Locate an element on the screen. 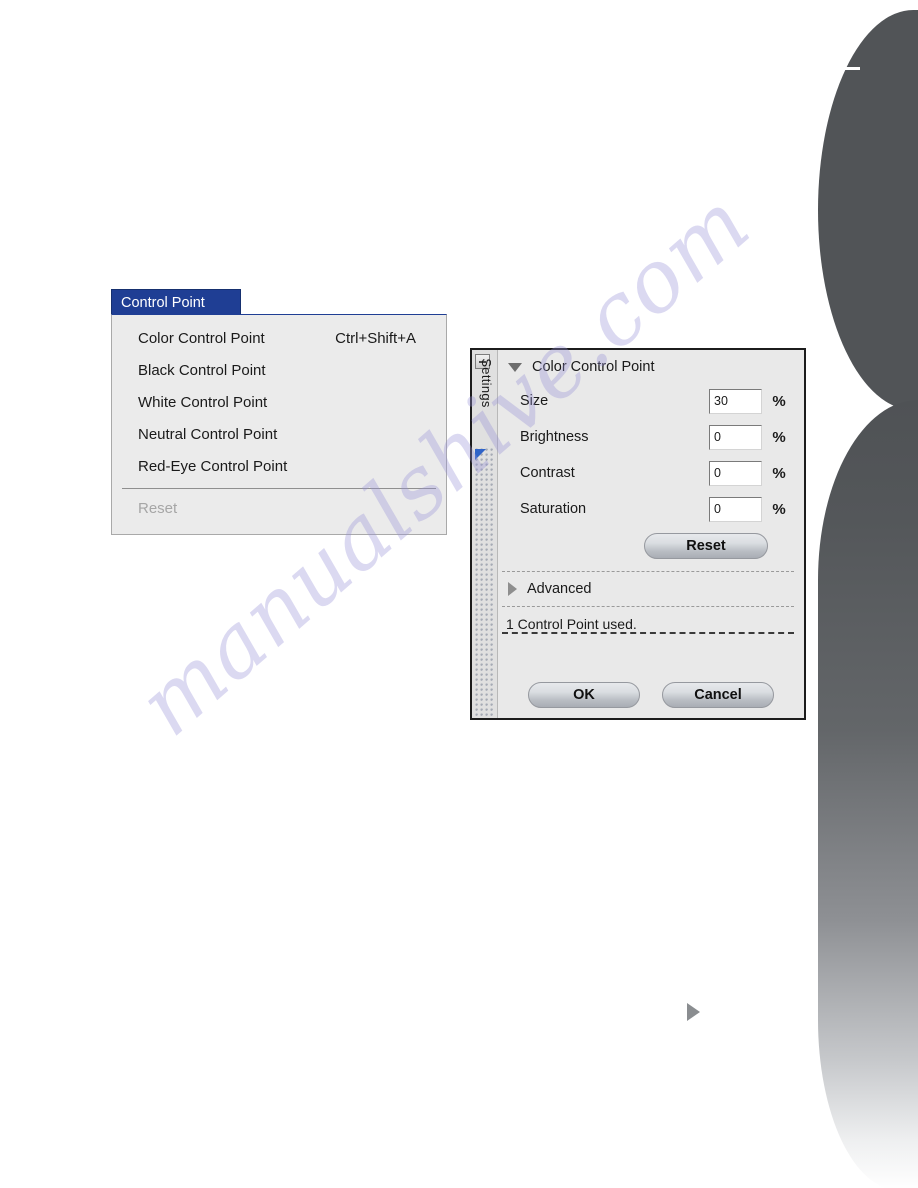 The width and height of the screenshot is (918, 1188). advanced-section-header: Advanced is located at coordinates (651, 589).